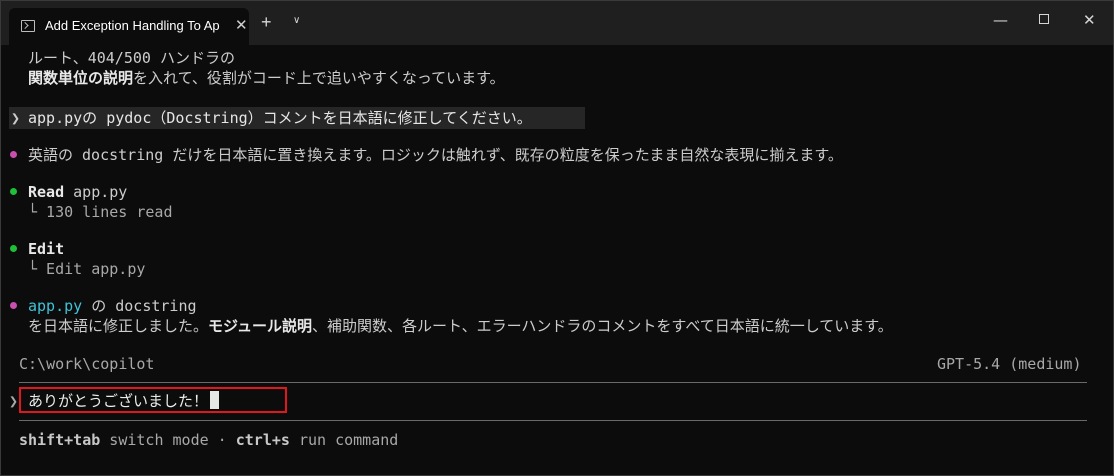  I want to click on tab-dropdown-button: ∨, so click(296, 20).